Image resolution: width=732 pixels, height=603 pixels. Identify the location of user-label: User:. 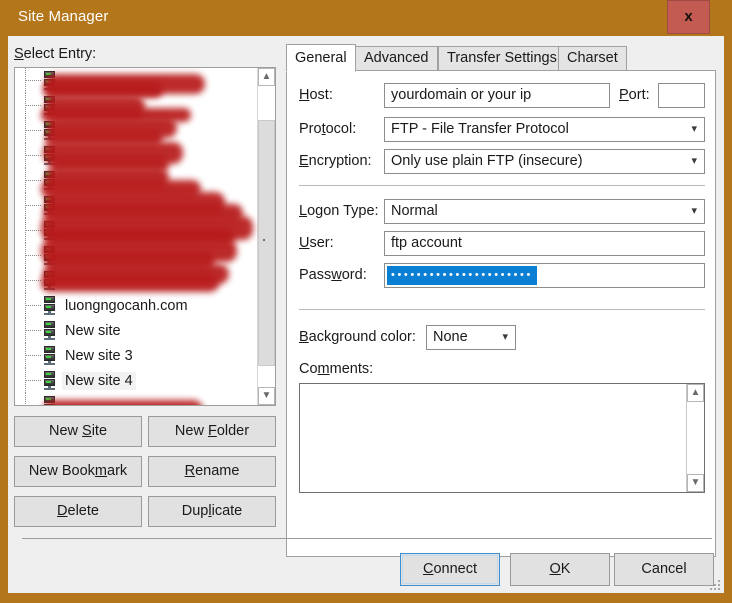
(316, 243).